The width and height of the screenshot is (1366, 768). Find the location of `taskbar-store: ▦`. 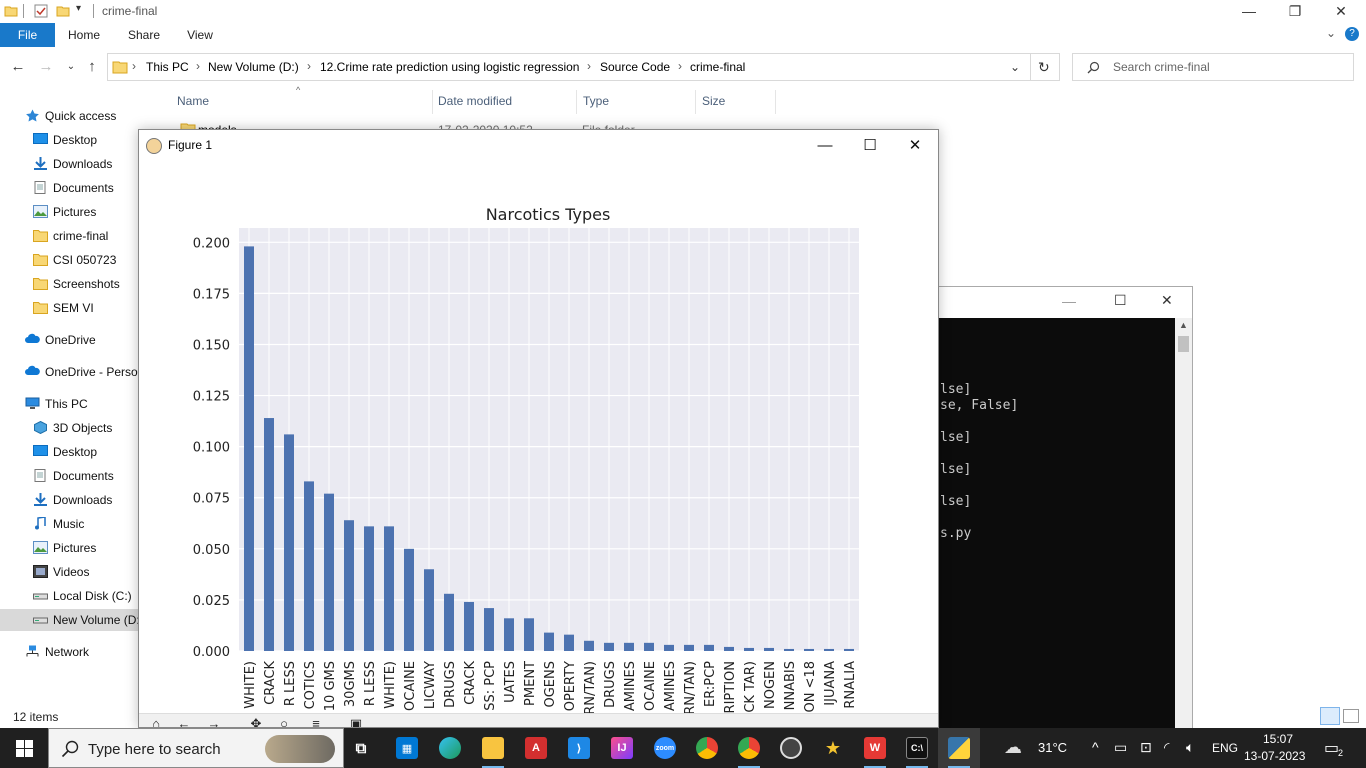

taskbar-store: ▦ is located at coordinates (407, 748).